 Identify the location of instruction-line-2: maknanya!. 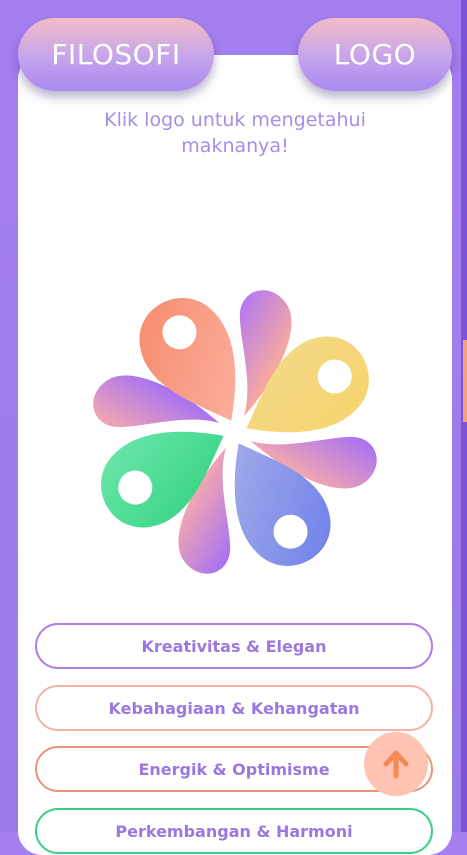
(235, 146).